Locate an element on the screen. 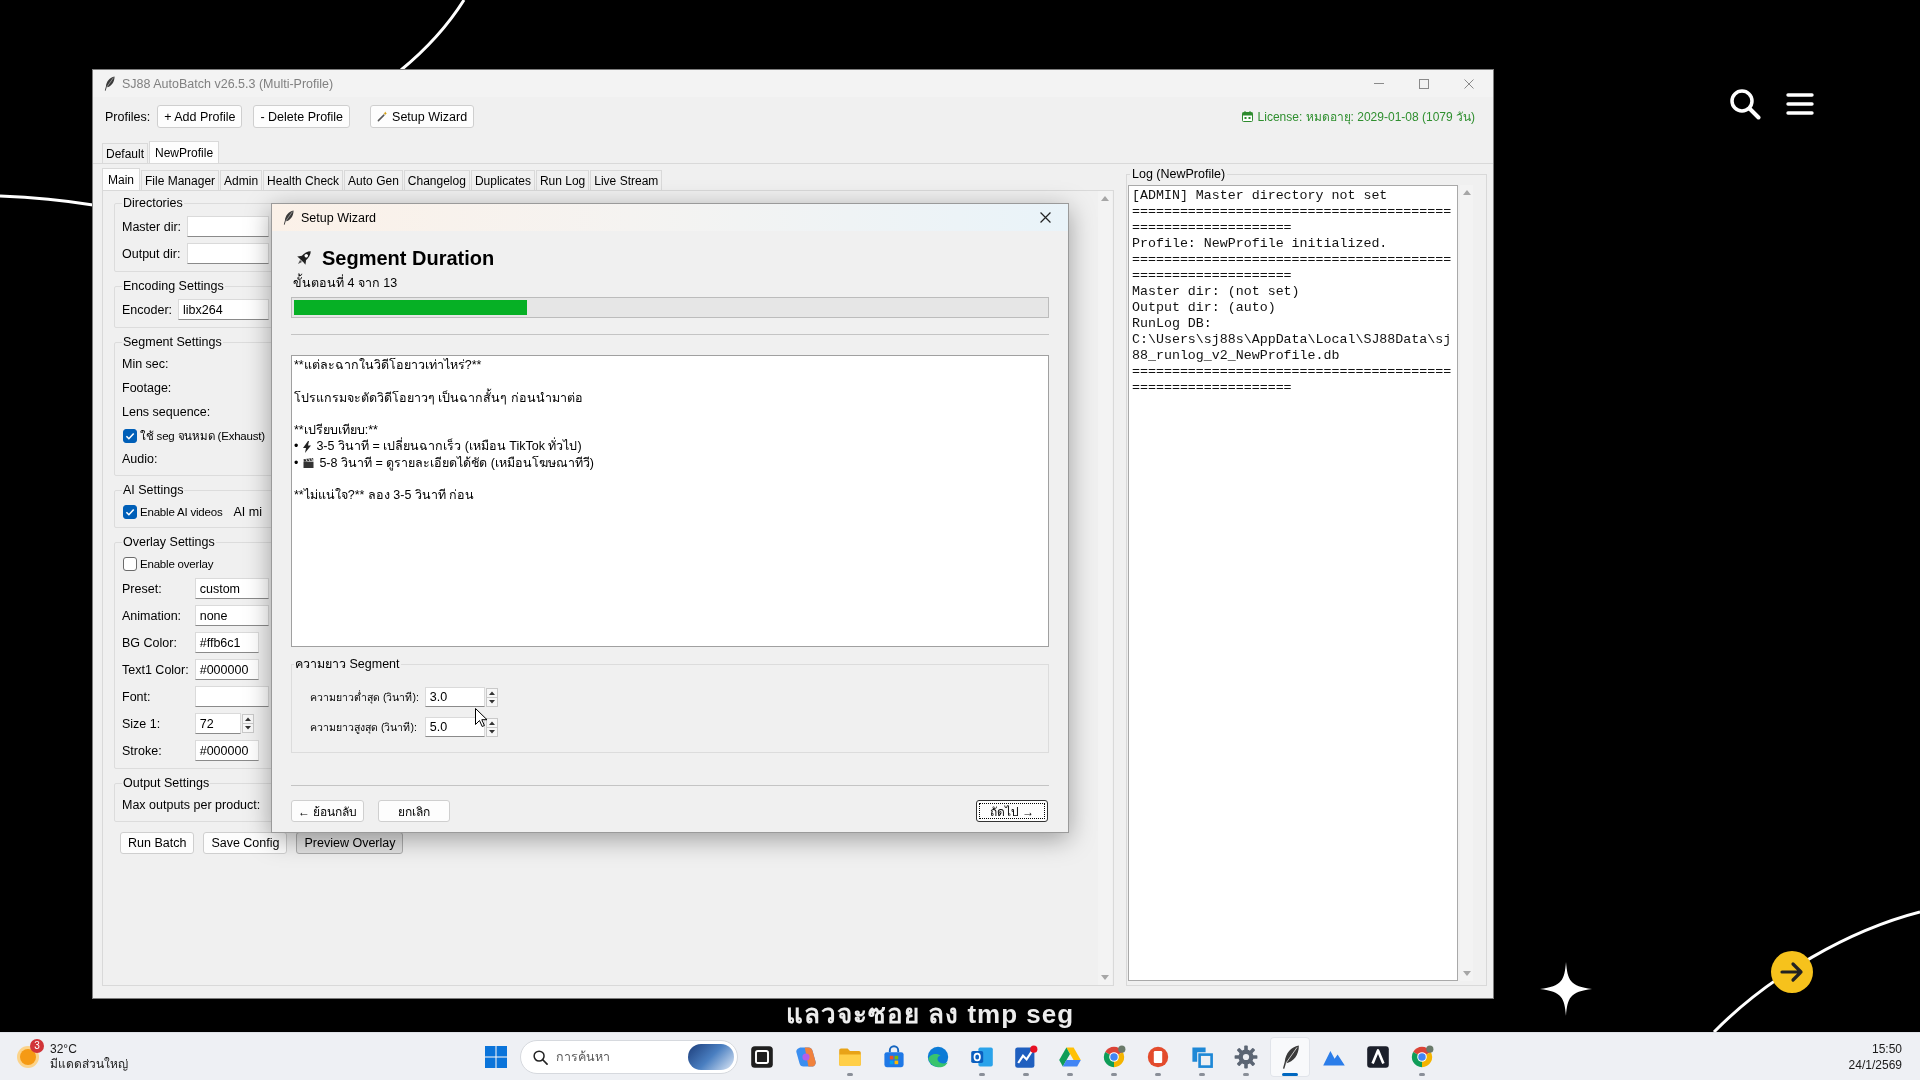 Image resolution: width=1920 pixels, height=1080 pixels. group-title: Overlay Settings is located at coordinates (169, 542).